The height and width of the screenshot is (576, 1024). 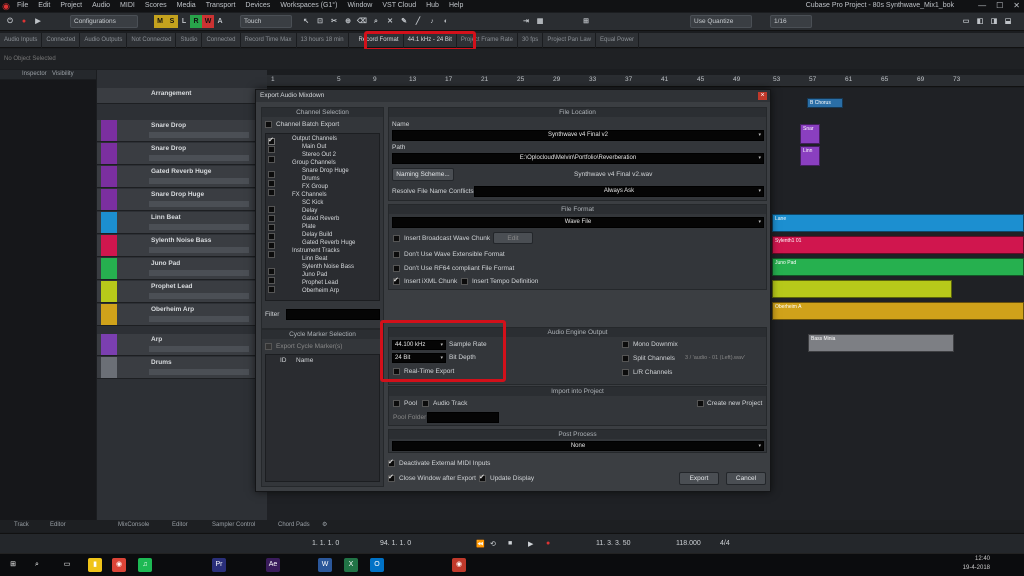 I want to click on split-channels-checkbox, so click(x=625, y=358).